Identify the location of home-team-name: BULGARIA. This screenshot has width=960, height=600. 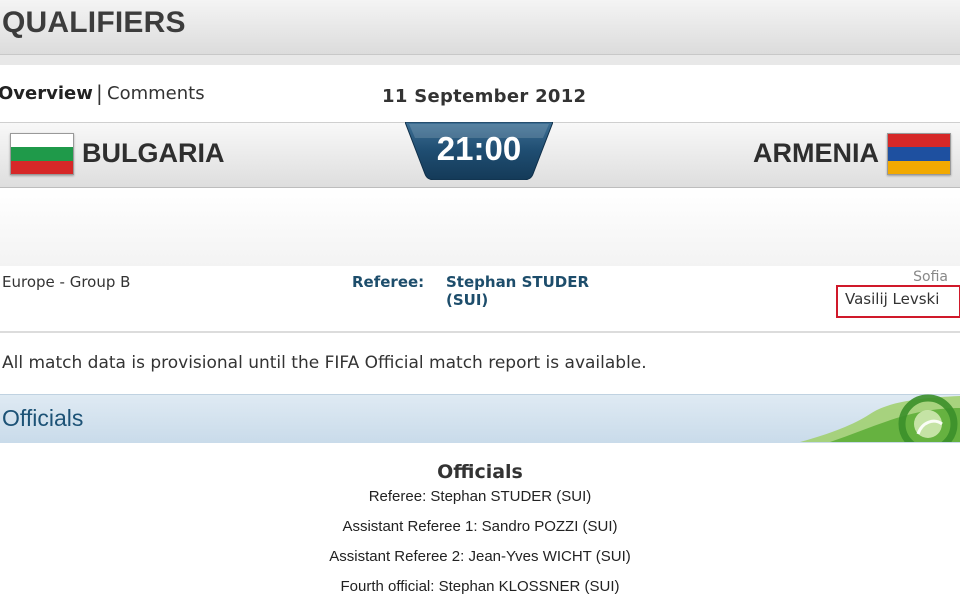
(153, 153).